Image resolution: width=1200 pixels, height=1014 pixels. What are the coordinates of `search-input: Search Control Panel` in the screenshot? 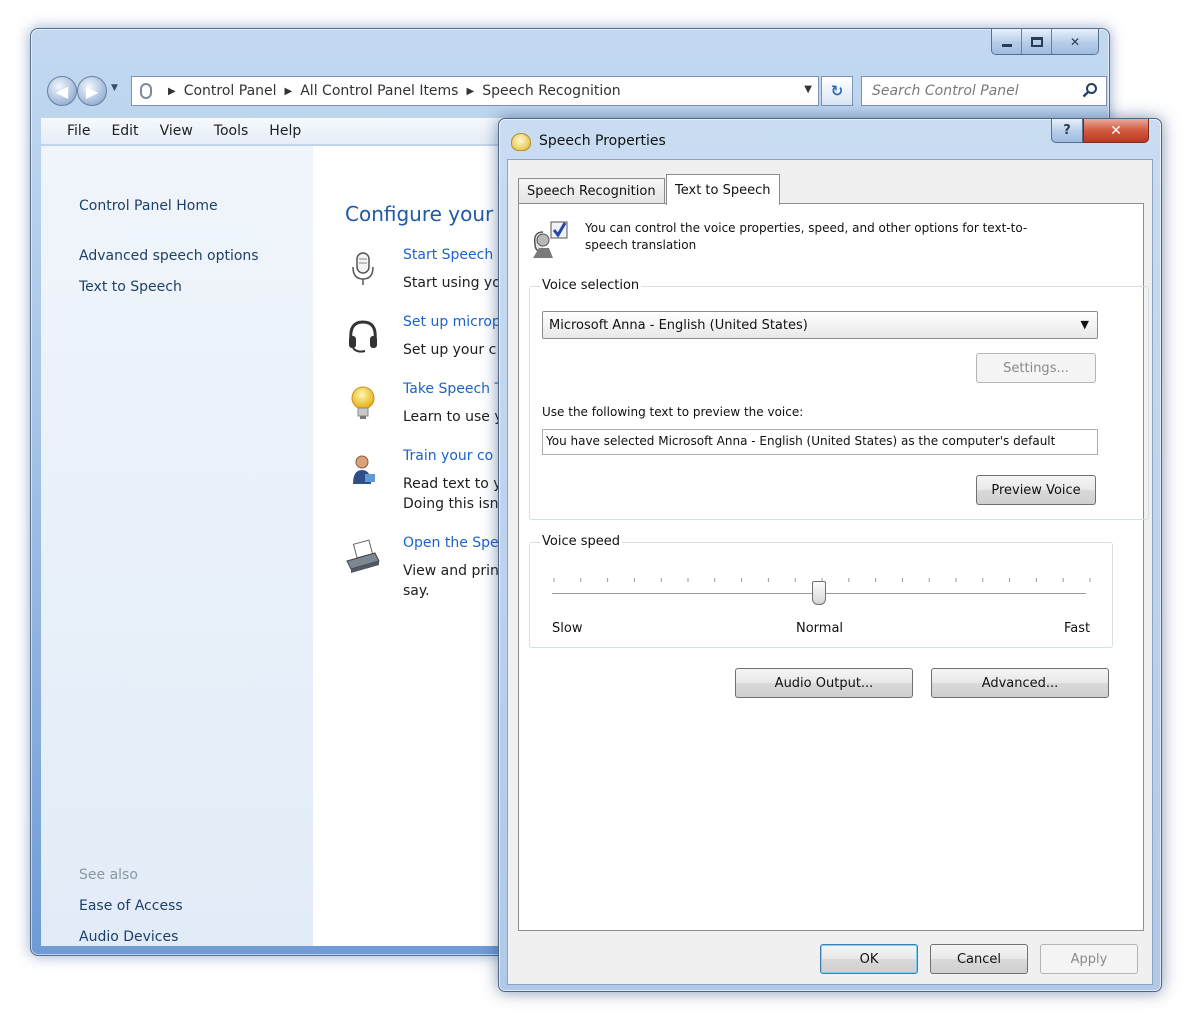 It's located at (984, 91).